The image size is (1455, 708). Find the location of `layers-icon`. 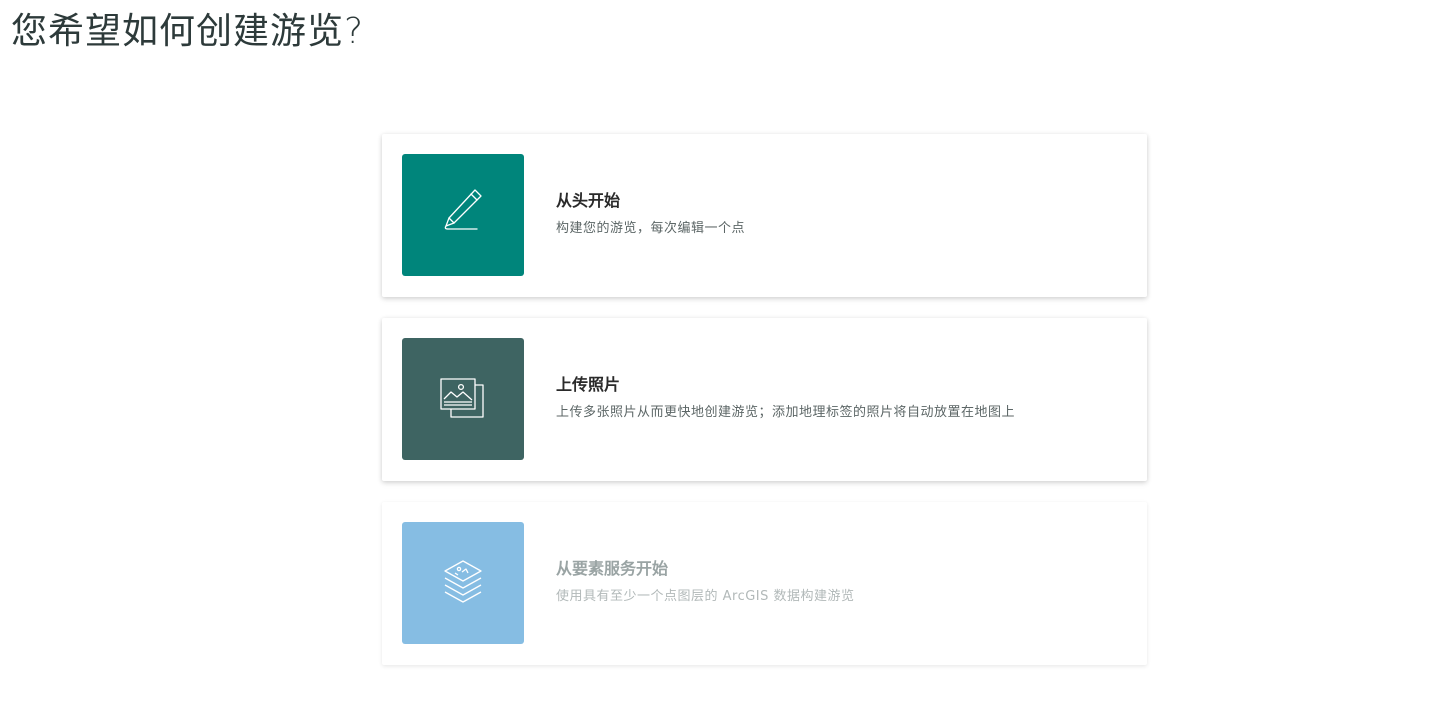

layers-icon is located at coordinates (463, 581).